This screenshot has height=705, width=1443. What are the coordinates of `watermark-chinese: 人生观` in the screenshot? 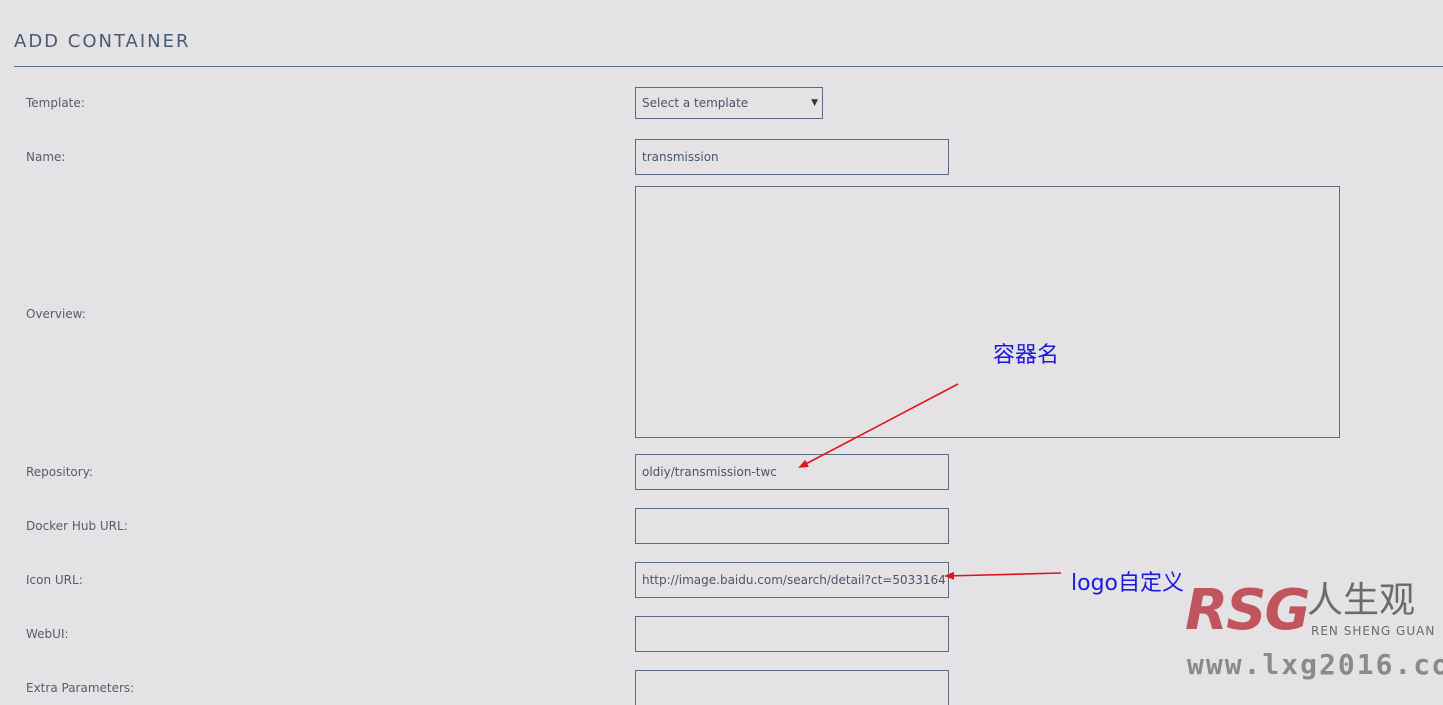 It's located at (1361, 600).